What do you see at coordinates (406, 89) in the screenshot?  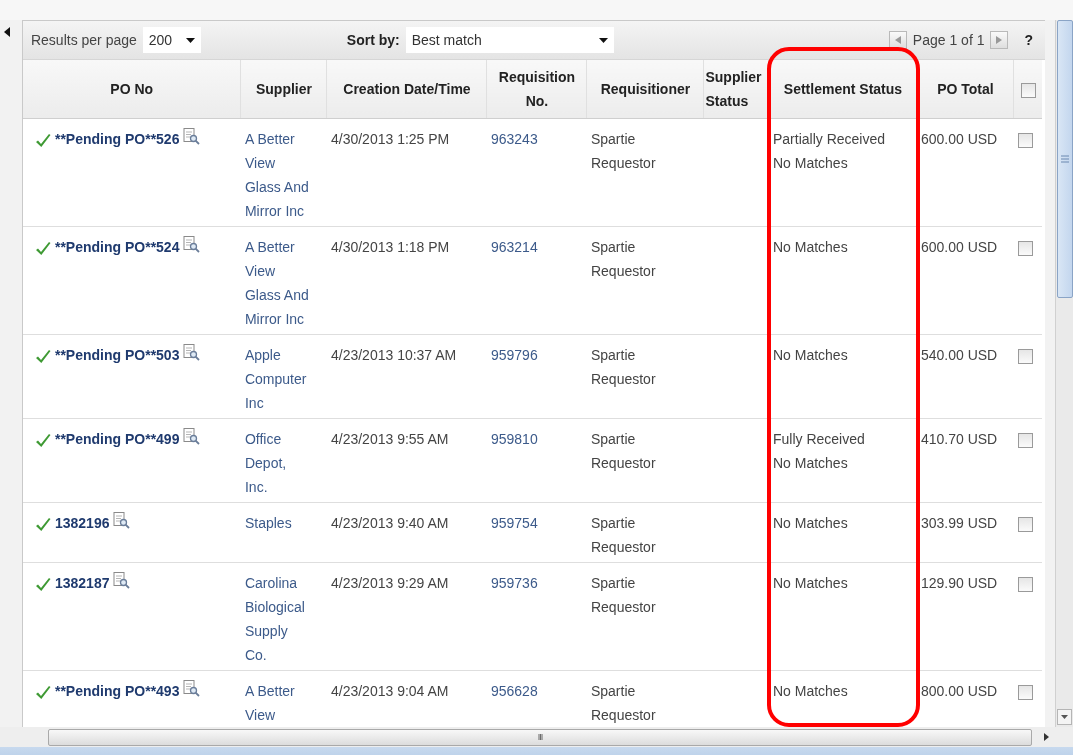 I see `column-header: Creation Date/Time` at bounding box center [406, 89].